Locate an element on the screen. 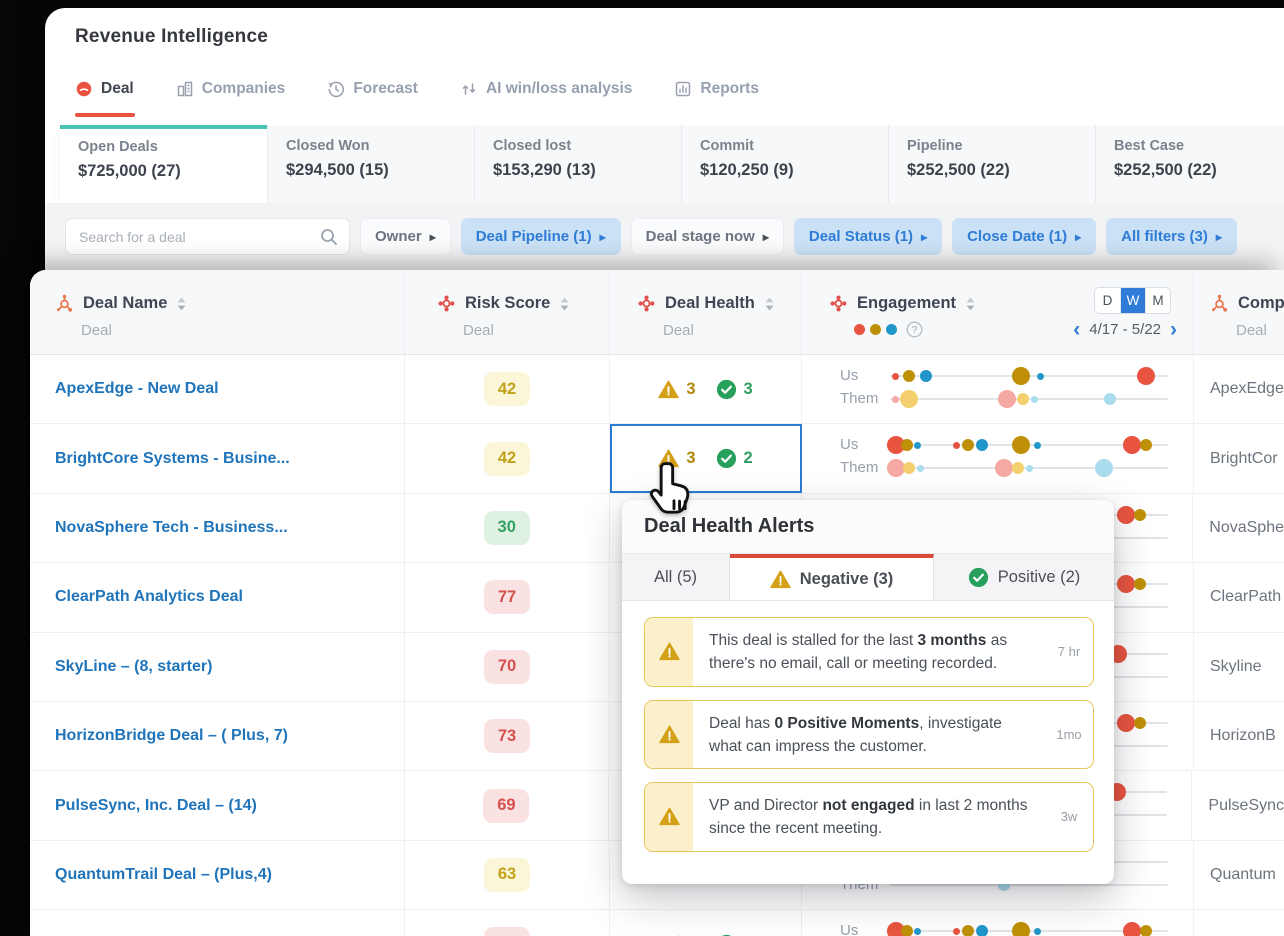  column-header-engagement: Engagement ? DWM ‹ 4/17 - 5/22 › is located at coordinates (998, 312).